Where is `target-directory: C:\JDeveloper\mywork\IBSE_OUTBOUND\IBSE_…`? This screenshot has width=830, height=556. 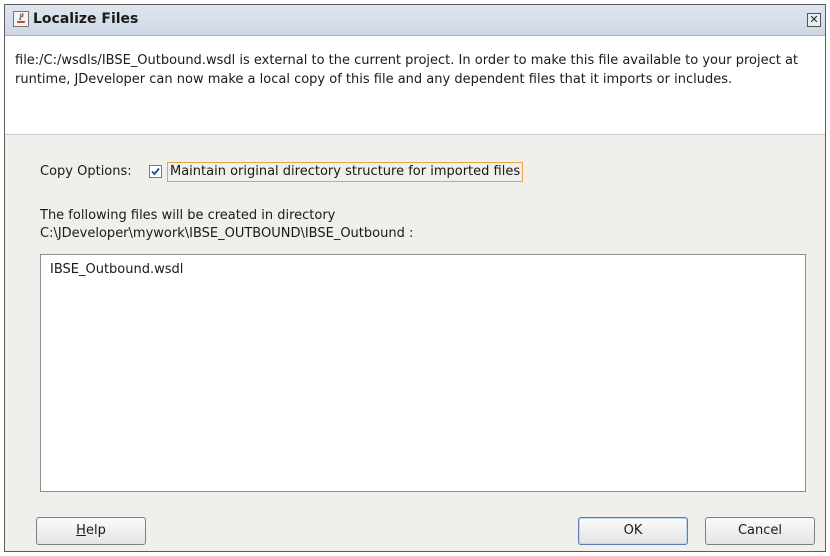
target-directory: C:\JDeveloper\mywork\IBSE_OUTBOUND\IBSE_… is located at coordinates (227, 233).